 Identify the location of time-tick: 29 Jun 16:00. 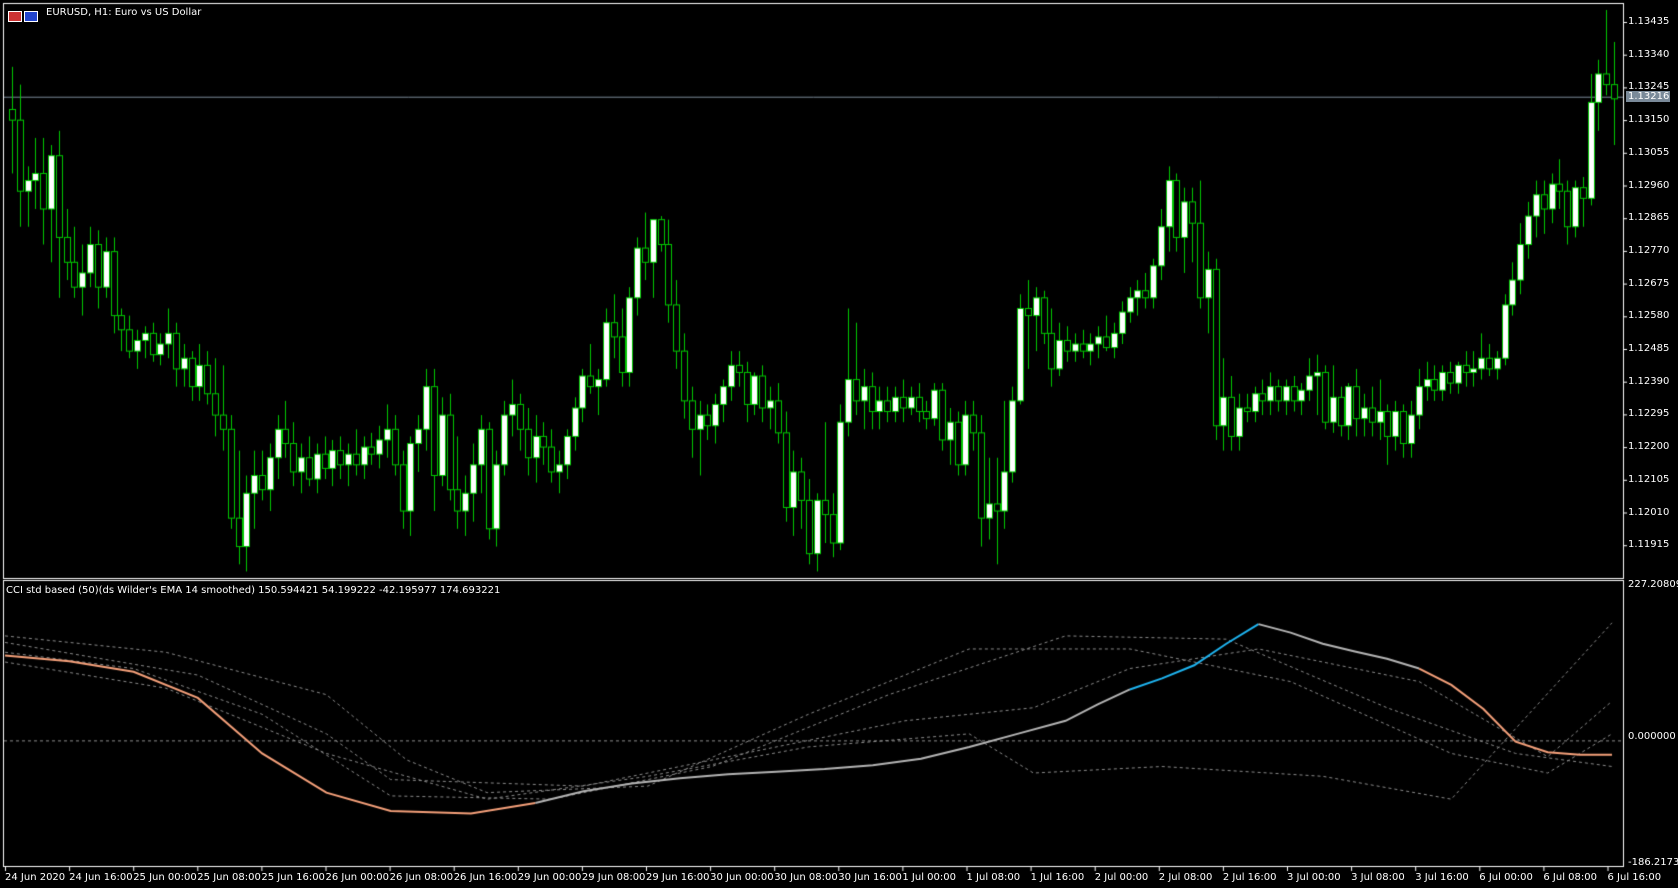
(678, 877).